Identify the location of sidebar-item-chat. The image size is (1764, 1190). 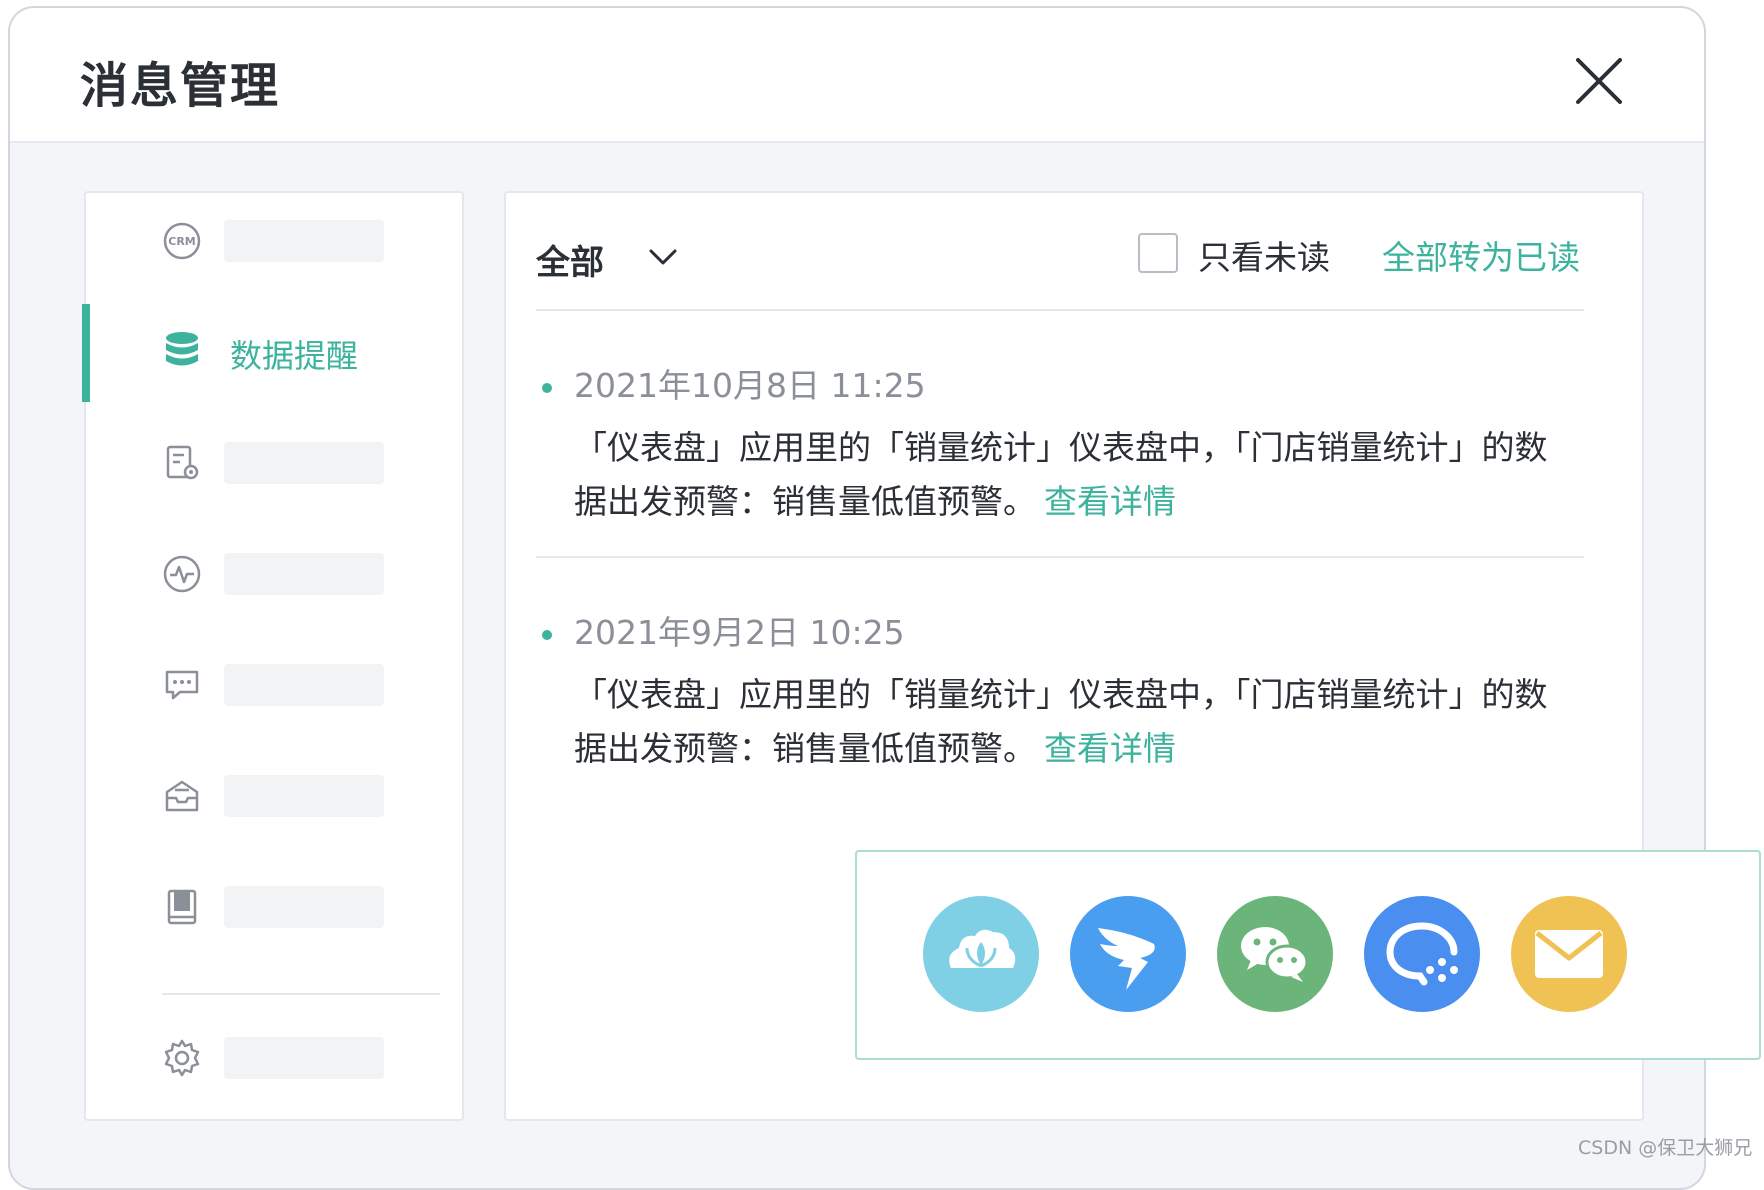
(274, 685).